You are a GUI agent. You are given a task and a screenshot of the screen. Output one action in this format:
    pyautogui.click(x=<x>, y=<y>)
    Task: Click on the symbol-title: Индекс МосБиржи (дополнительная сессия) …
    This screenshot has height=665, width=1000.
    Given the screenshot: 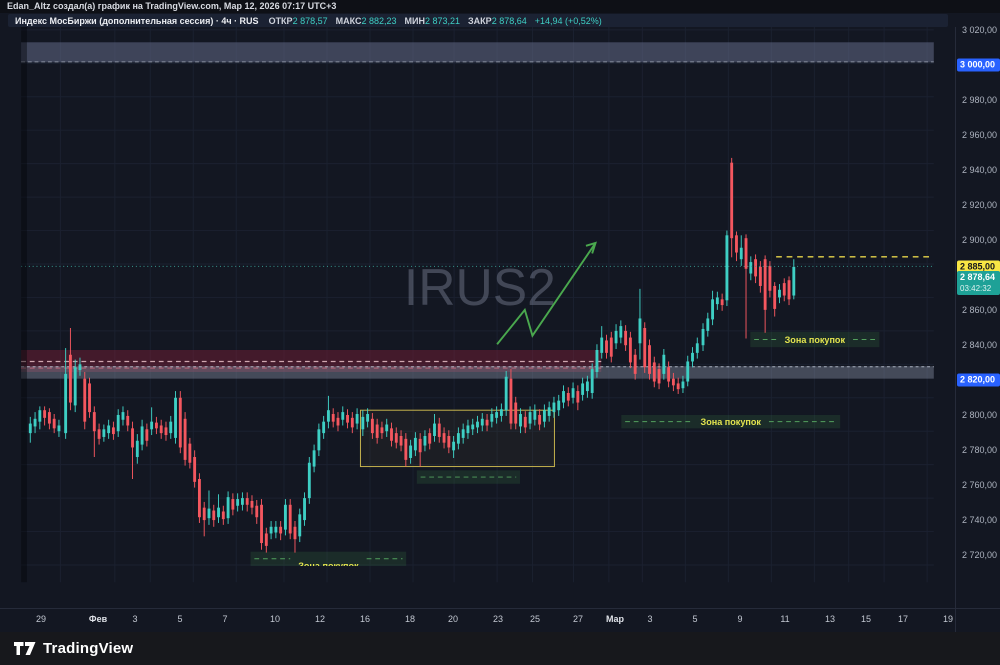 What is the action you would take?
    pyautogui.click(x=137, y=21)
    